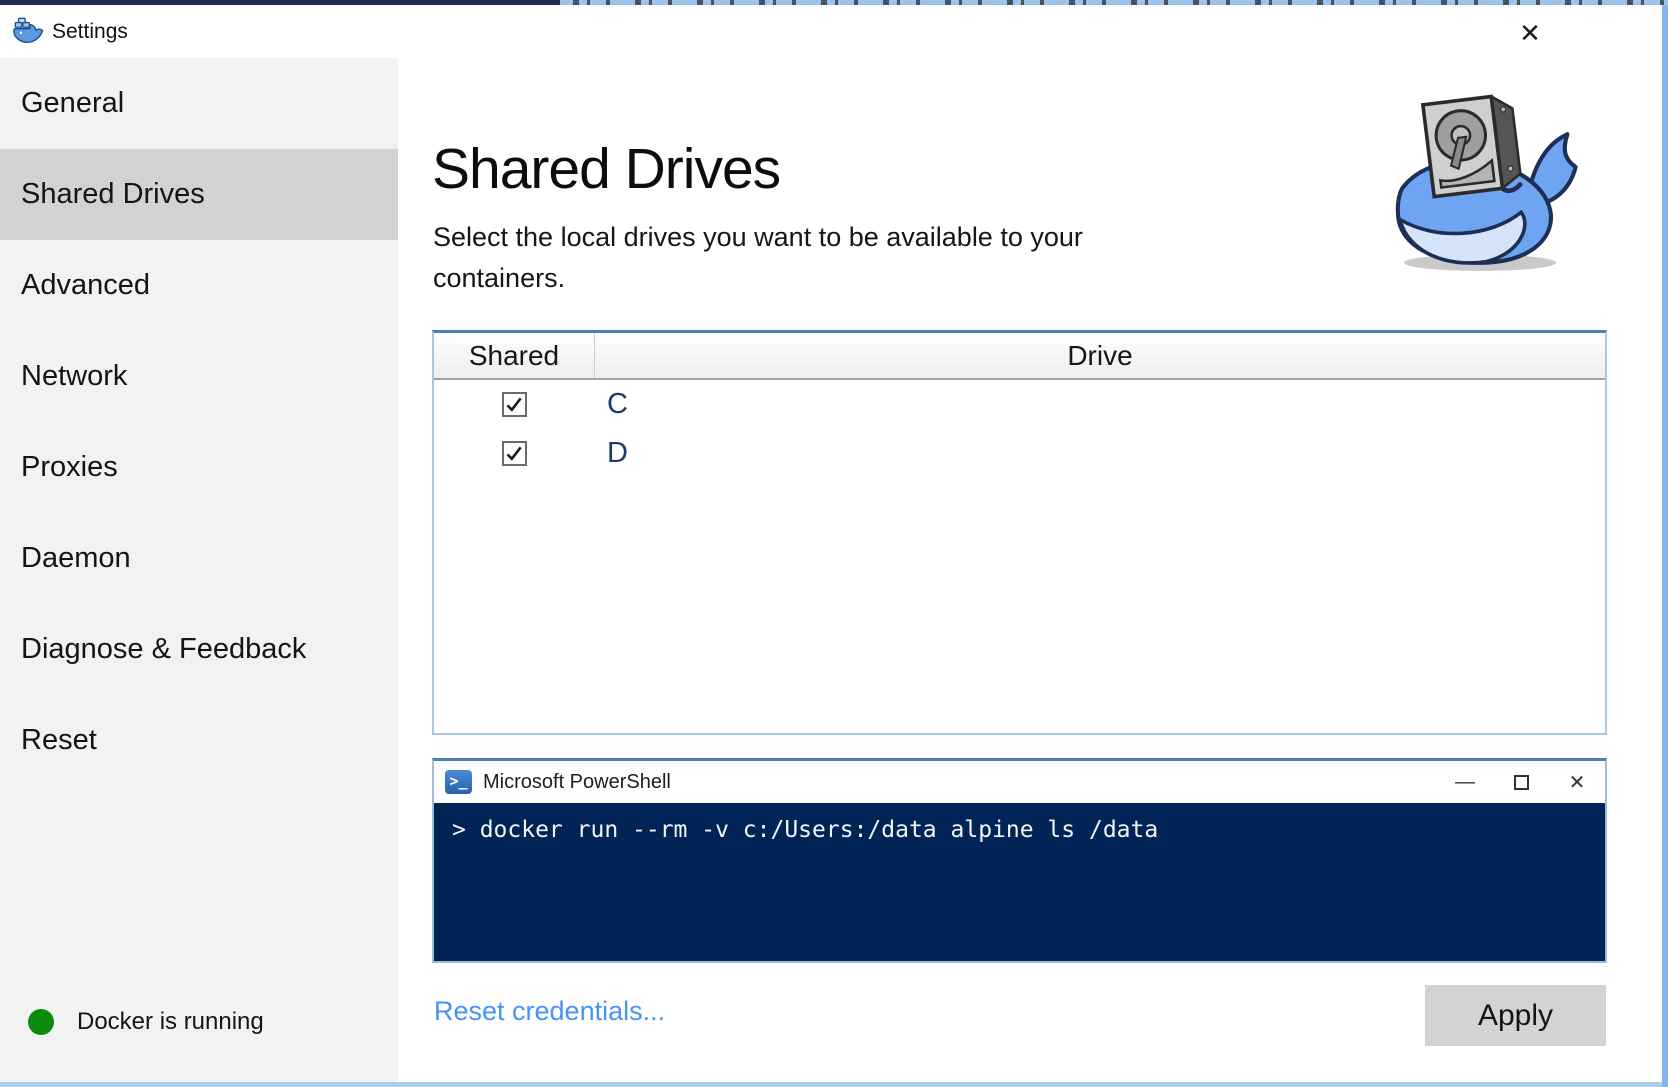  Describe the element at coordinates (199, 376) in the screenshot. I see `sidebar-item-network: Network` at that location.